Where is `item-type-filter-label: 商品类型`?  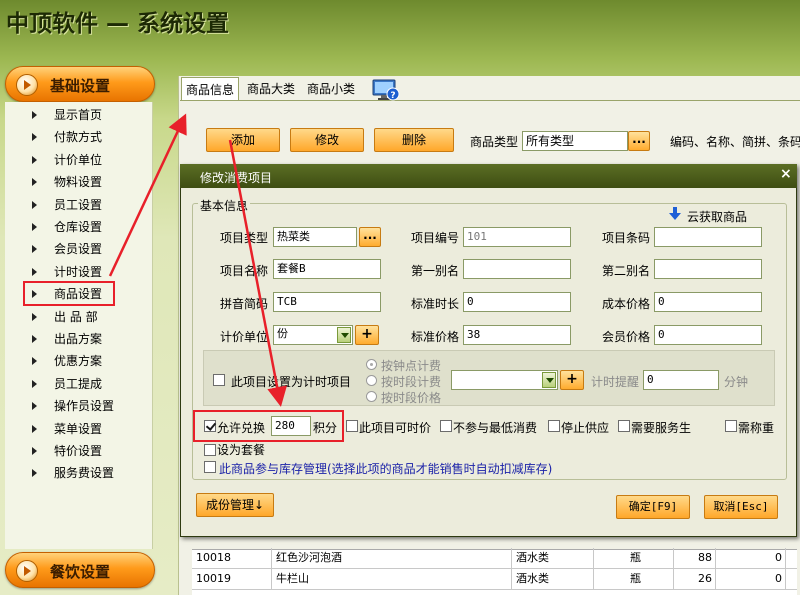 item-type-filter-label: 商品类型 is located at coordinates (494, 142).